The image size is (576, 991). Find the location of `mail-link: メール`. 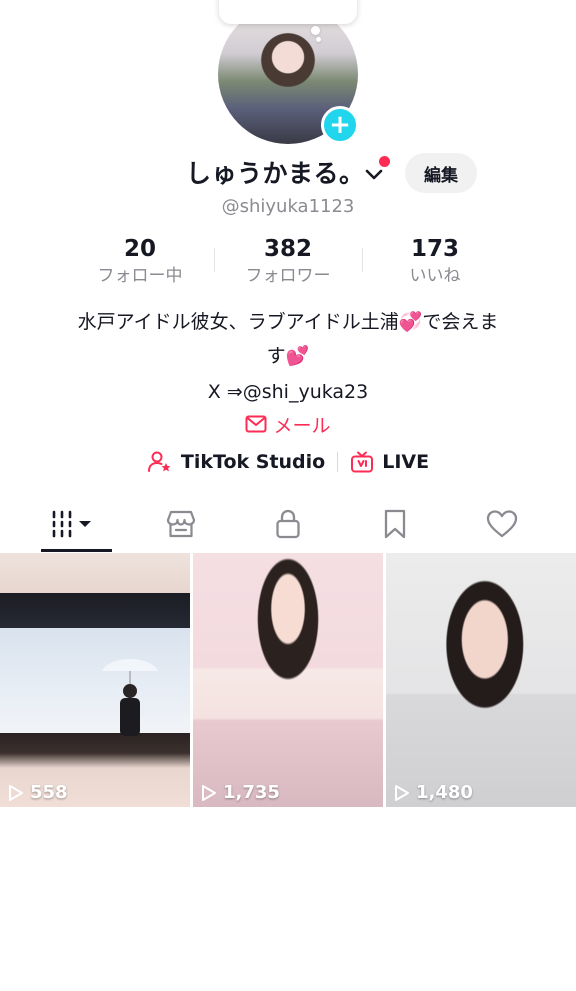

mail-link: メール is located at coordinates (288, 424).